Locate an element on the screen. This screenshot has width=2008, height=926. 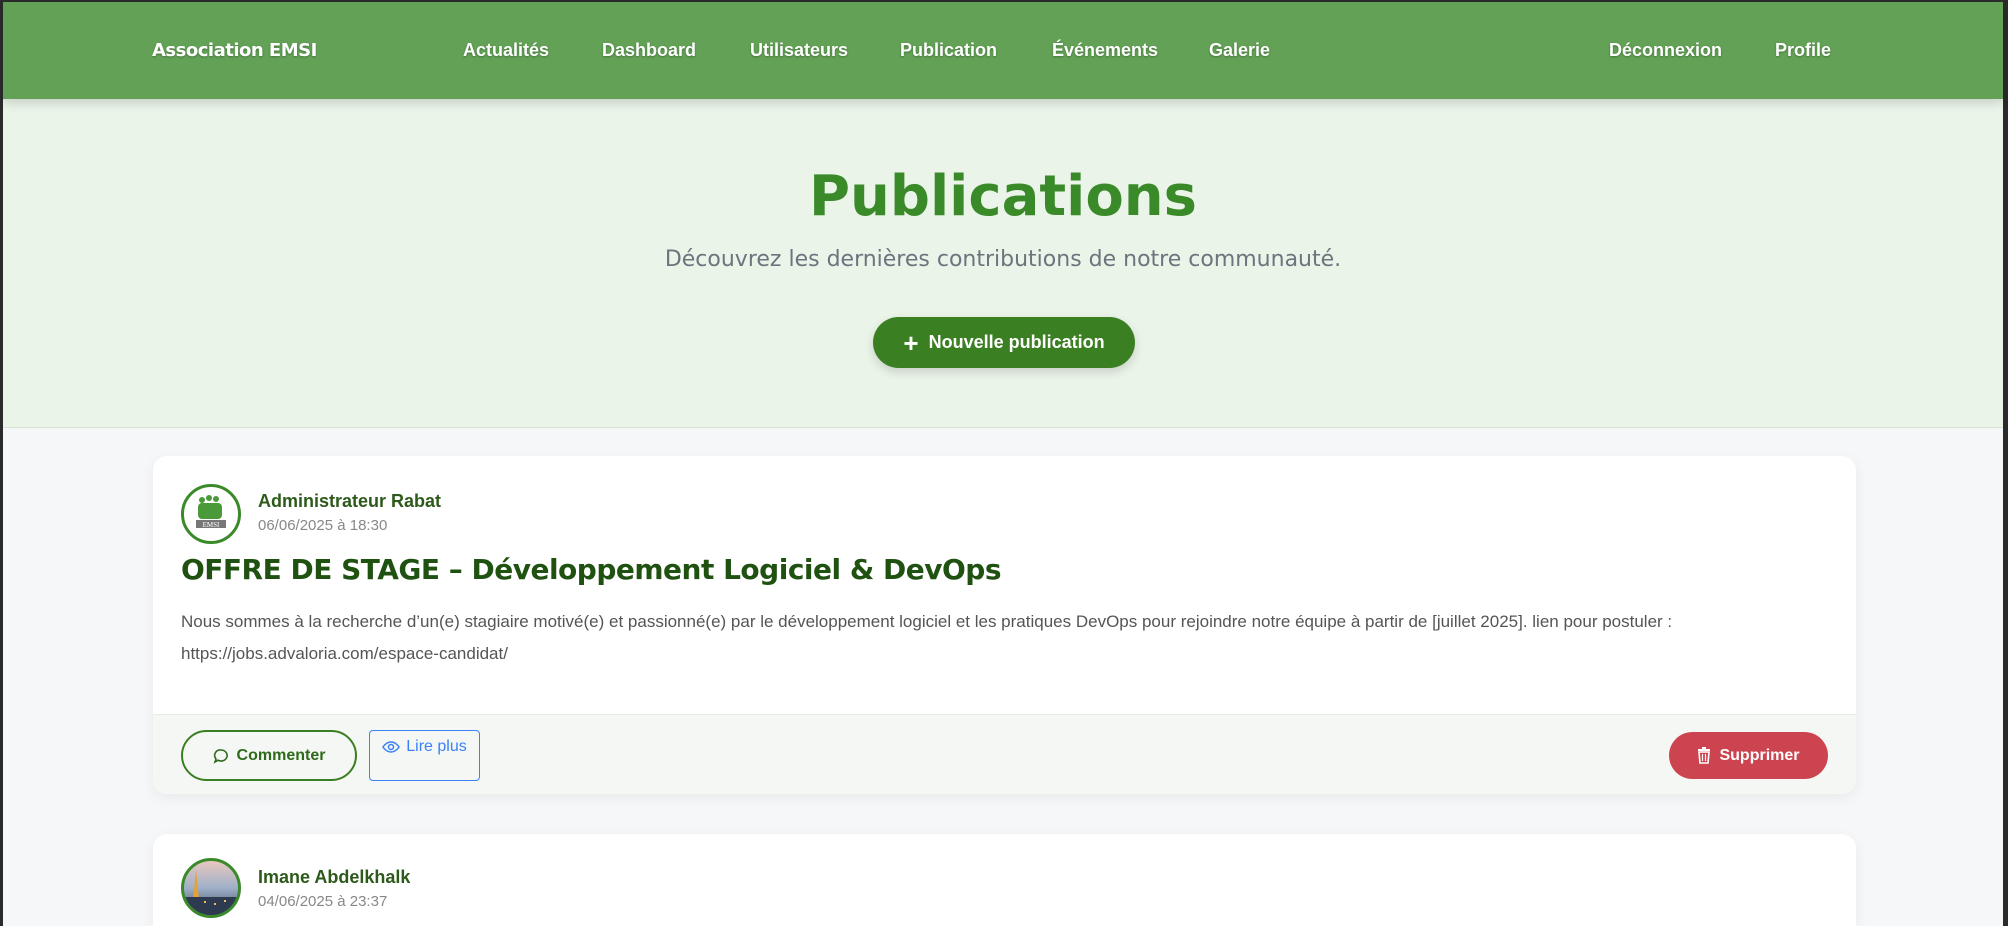
post-date: 04/06/2025 à 23:37 is located at coordinates (323, 901).